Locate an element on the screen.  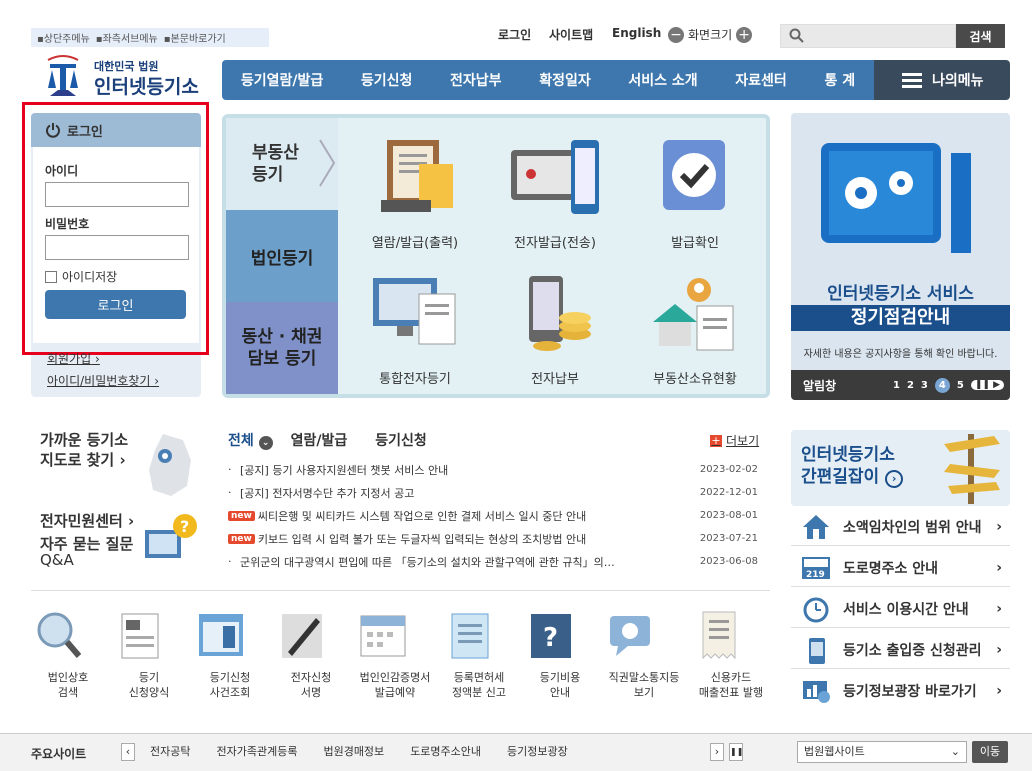
alert-label: 알림창 is located at coordinates (820, 385).